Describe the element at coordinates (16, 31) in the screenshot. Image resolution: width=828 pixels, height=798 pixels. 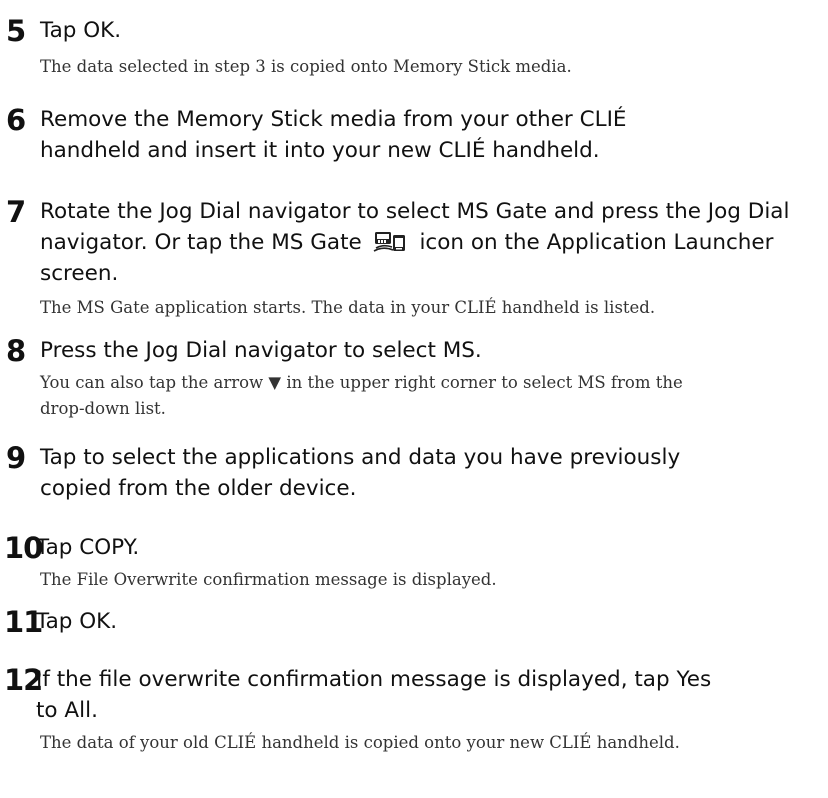
I see `step-number: 5` at that location.